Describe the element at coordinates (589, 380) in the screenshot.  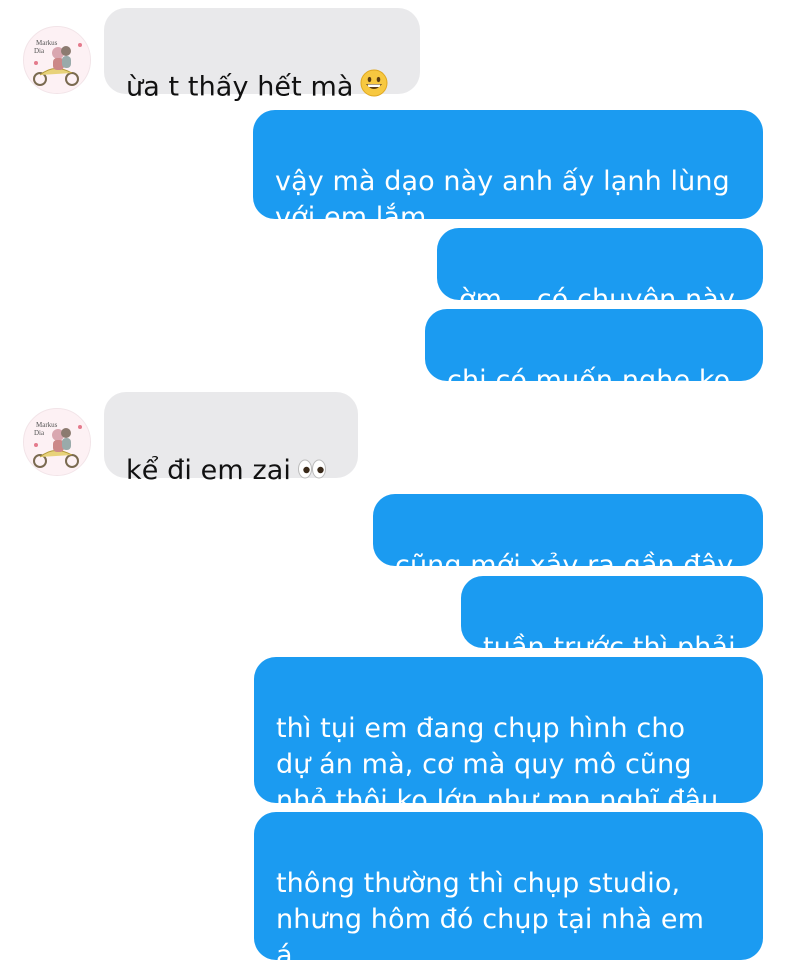
I see `message-text: chị có muốn nghe ko` at that location.